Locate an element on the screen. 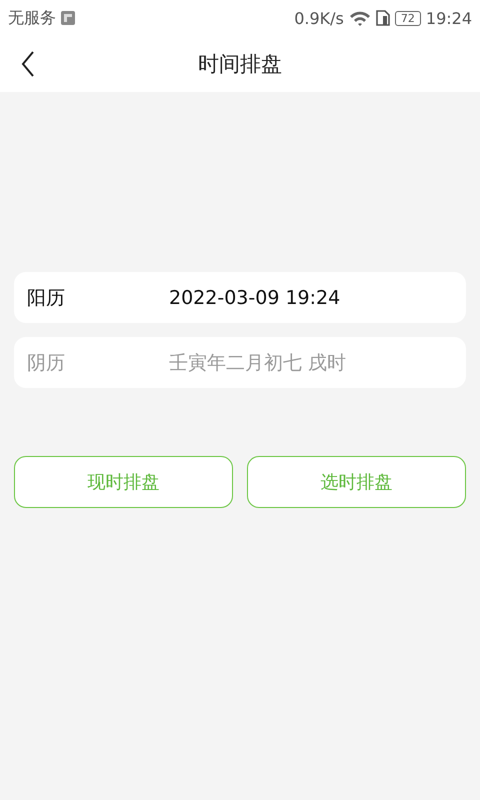 Image resolution: width=480 pixels, height=800 pixels. wifi-icon is located at coordinates (359, 18).